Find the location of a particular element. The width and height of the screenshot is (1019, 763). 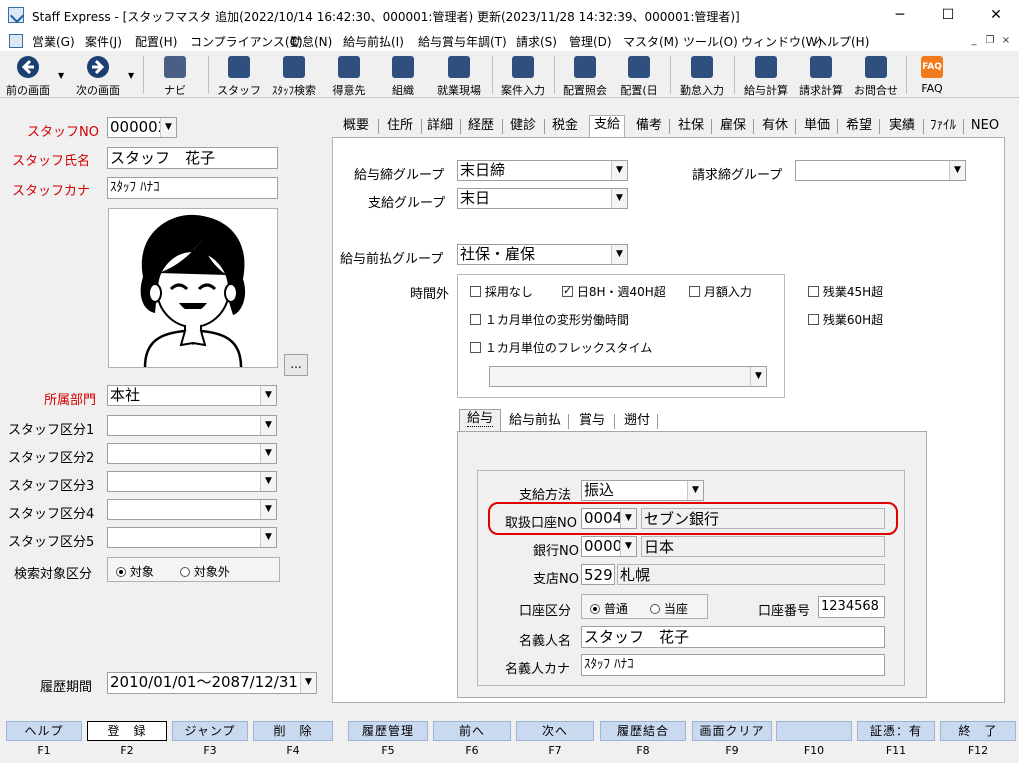

voucher-fkey-button: 証憑：有 is located at coordinates (896, 731).